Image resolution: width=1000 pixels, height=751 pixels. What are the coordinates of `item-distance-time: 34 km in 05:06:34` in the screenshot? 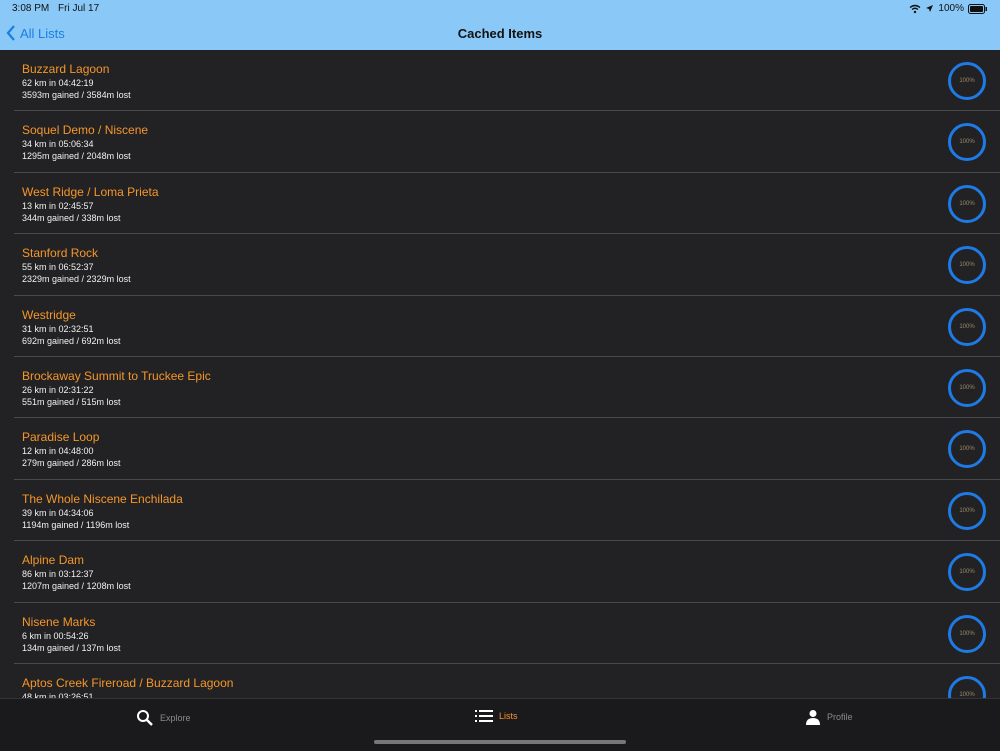 It's located at (58, 144).